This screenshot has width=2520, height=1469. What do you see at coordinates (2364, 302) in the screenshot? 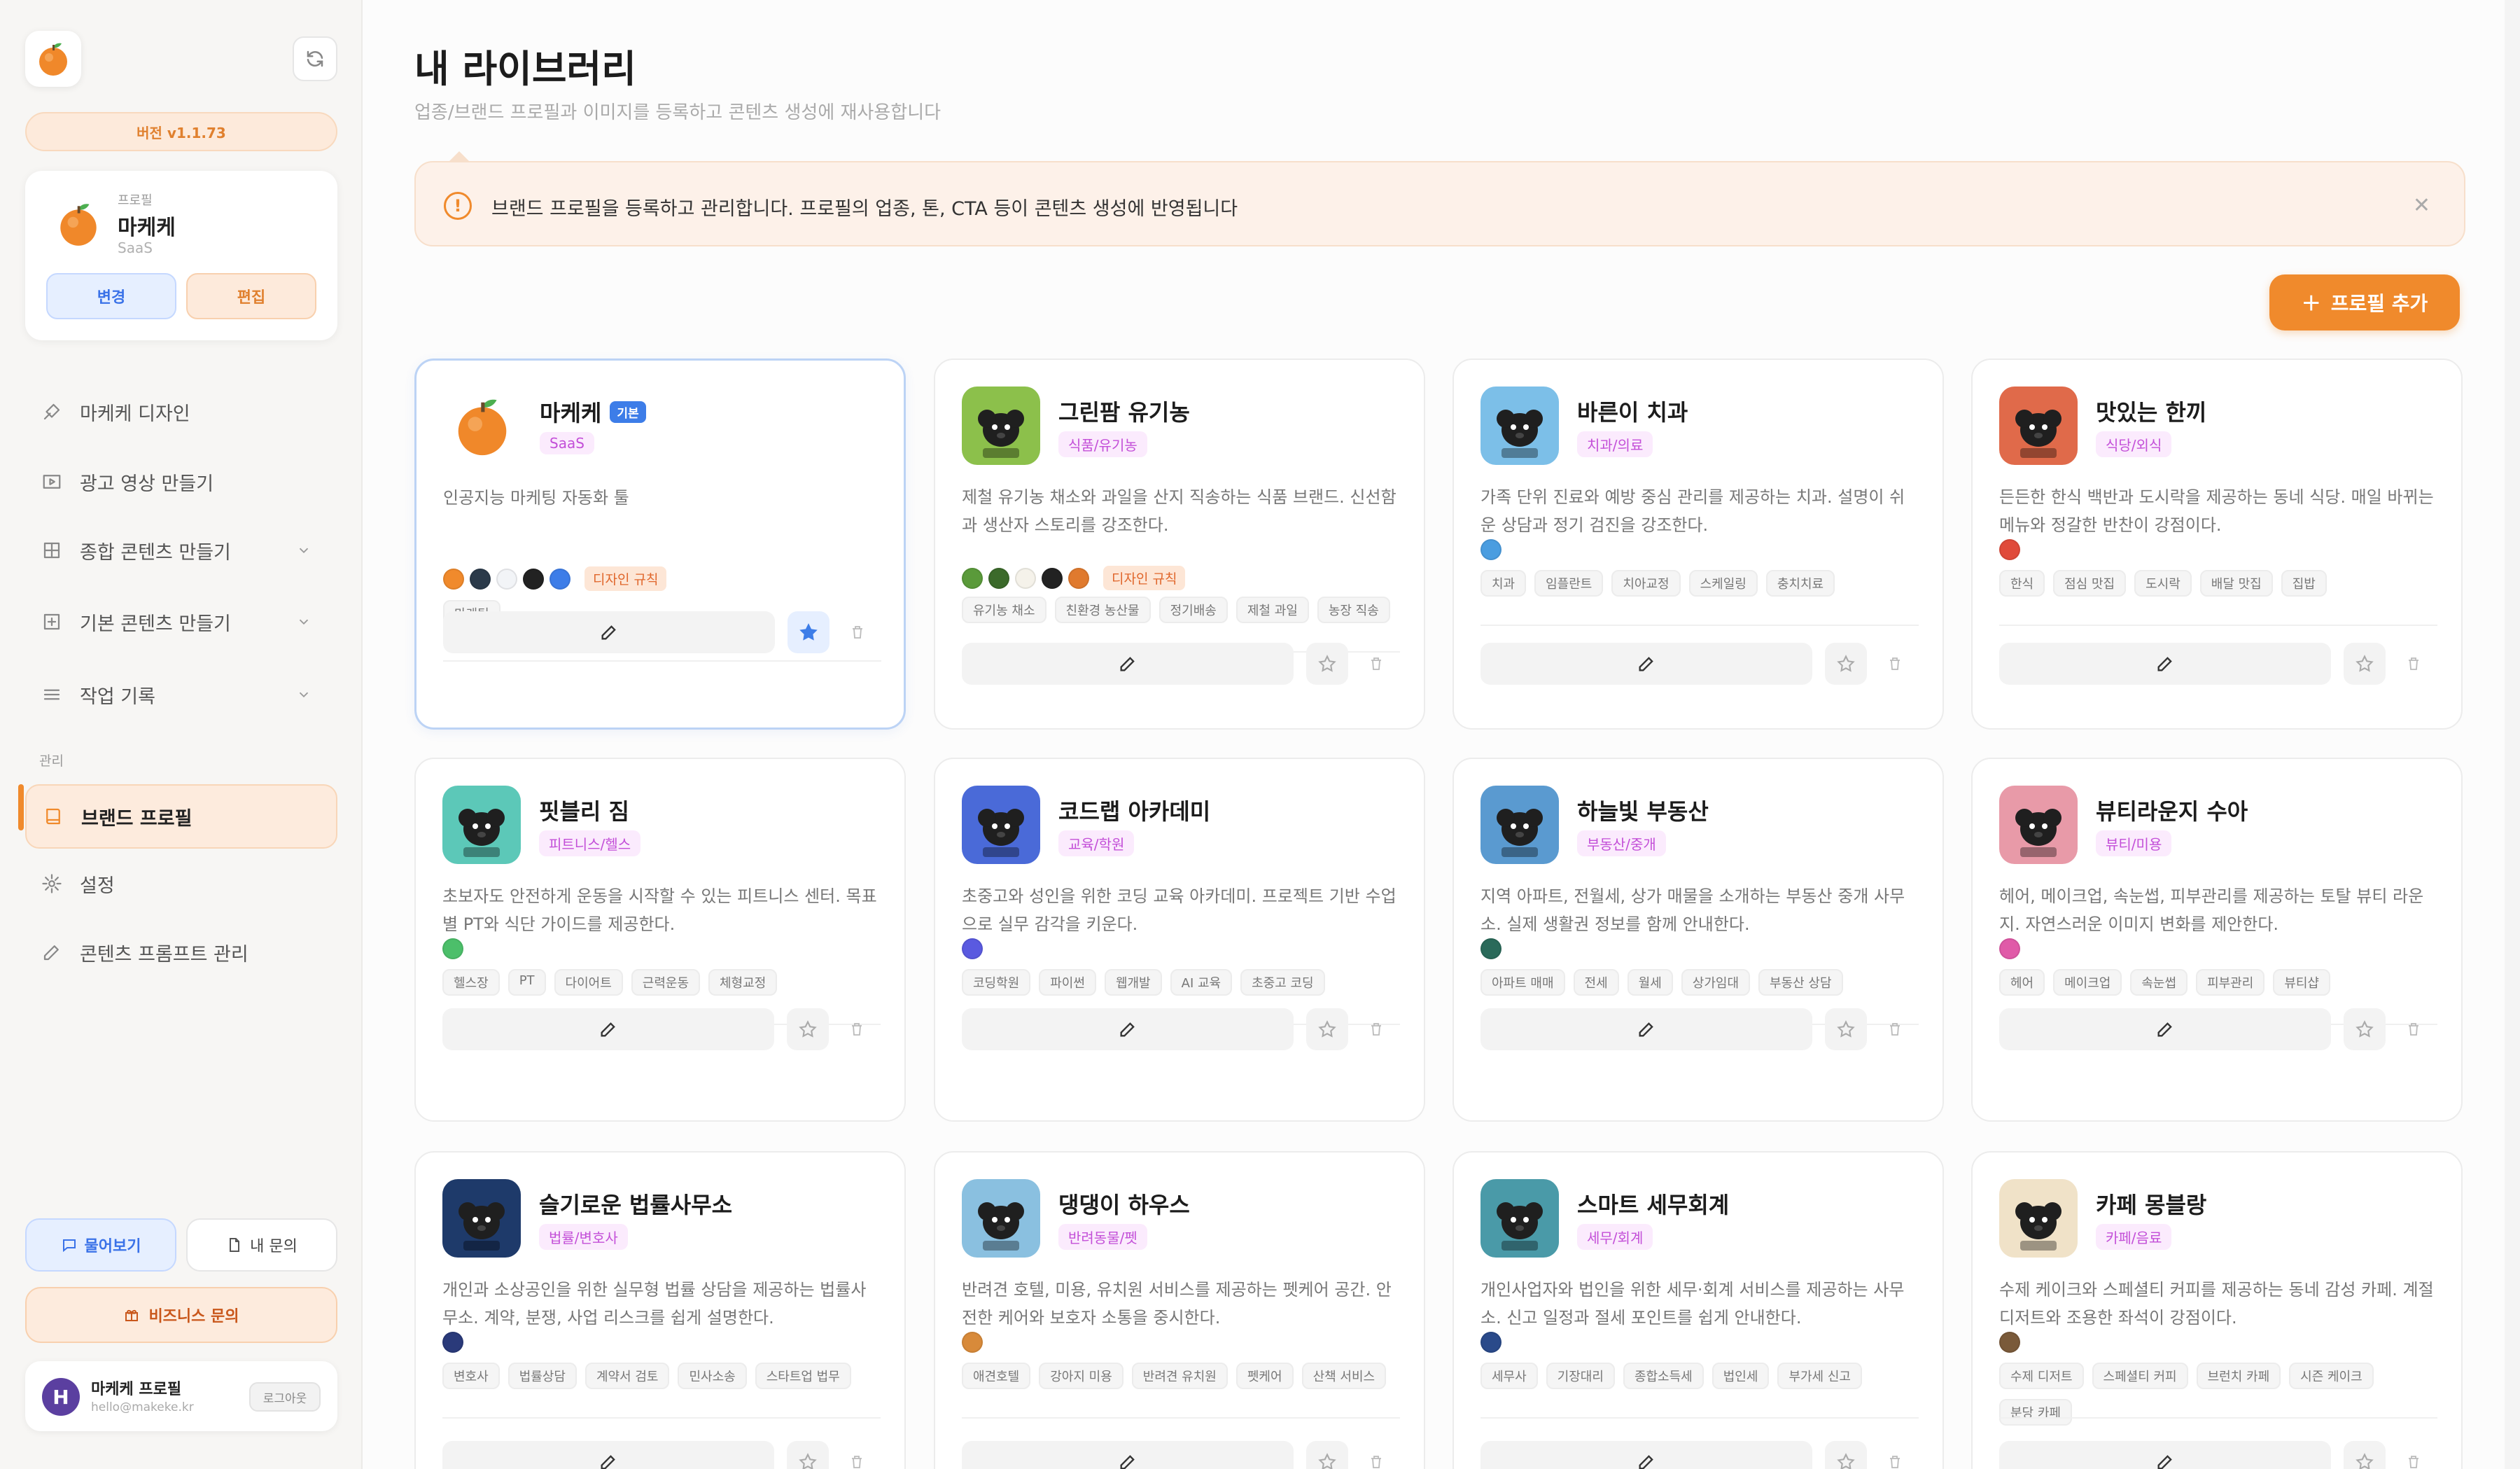
I see `add-profile-button: ＋ 프로필 추가` at bounding box center [2364, 302].